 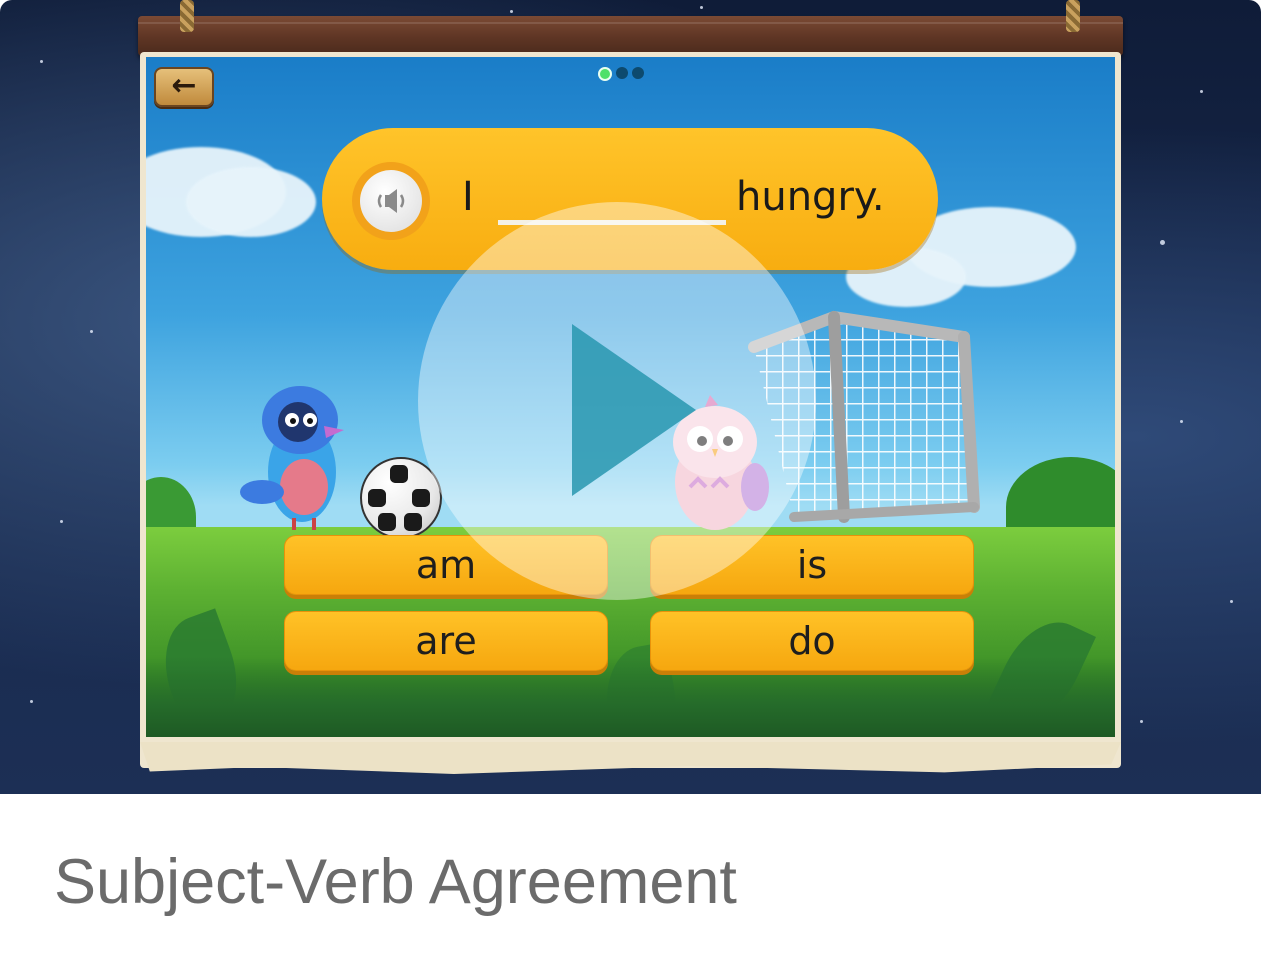 I want to click on progress-dot-current, so click(x=605, y=74).